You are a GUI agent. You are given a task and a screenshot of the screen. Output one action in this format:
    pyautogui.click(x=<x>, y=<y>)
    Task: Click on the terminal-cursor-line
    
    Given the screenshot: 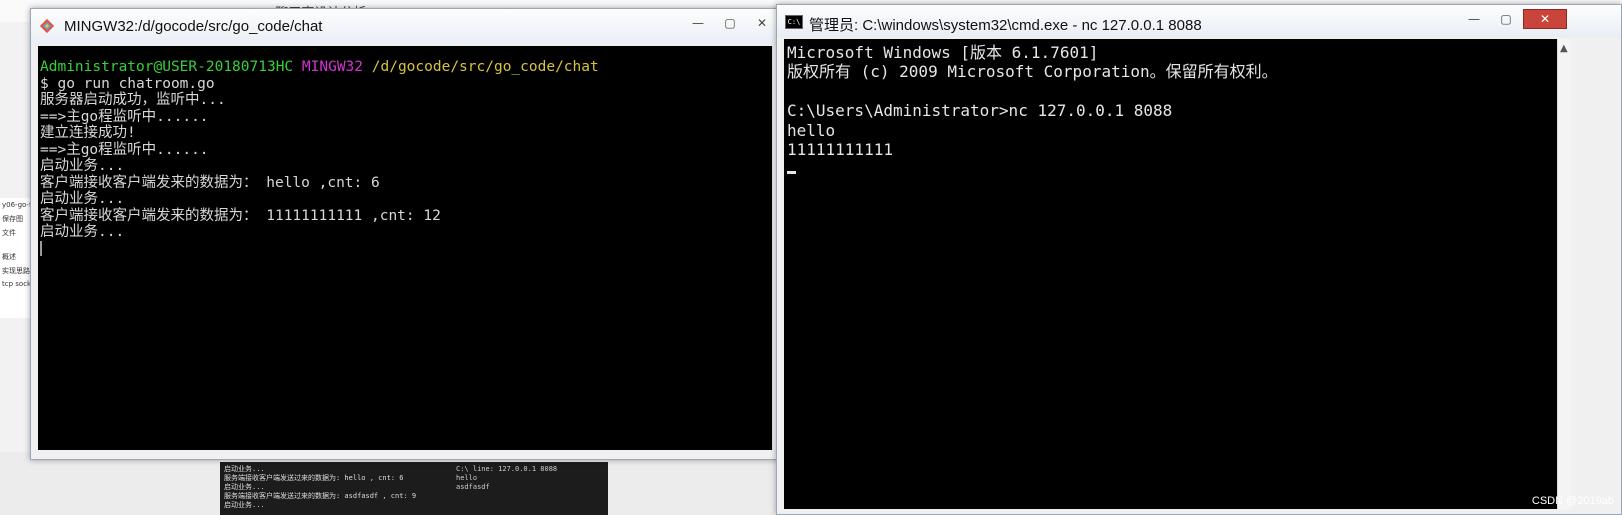 What is the action you would take?
    pyautogui.click(x=406, y=249)
    